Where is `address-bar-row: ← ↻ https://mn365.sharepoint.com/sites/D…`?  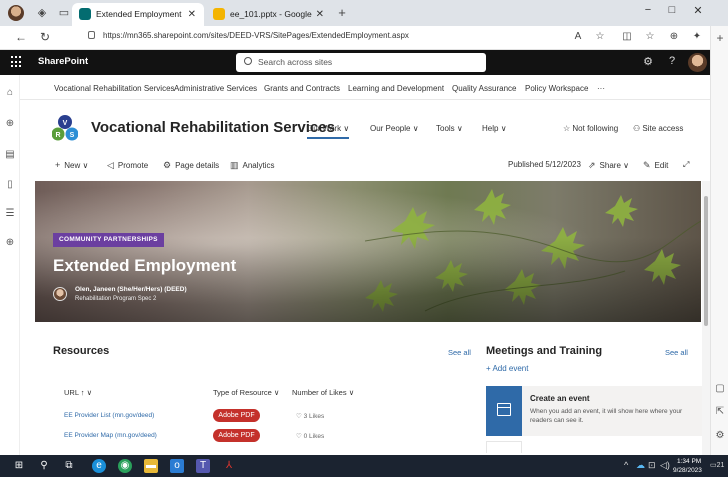 address-bar-row: ← ↻ https://mn365.sharepoint.com/sites/D… is located at coordinates (364, 38).